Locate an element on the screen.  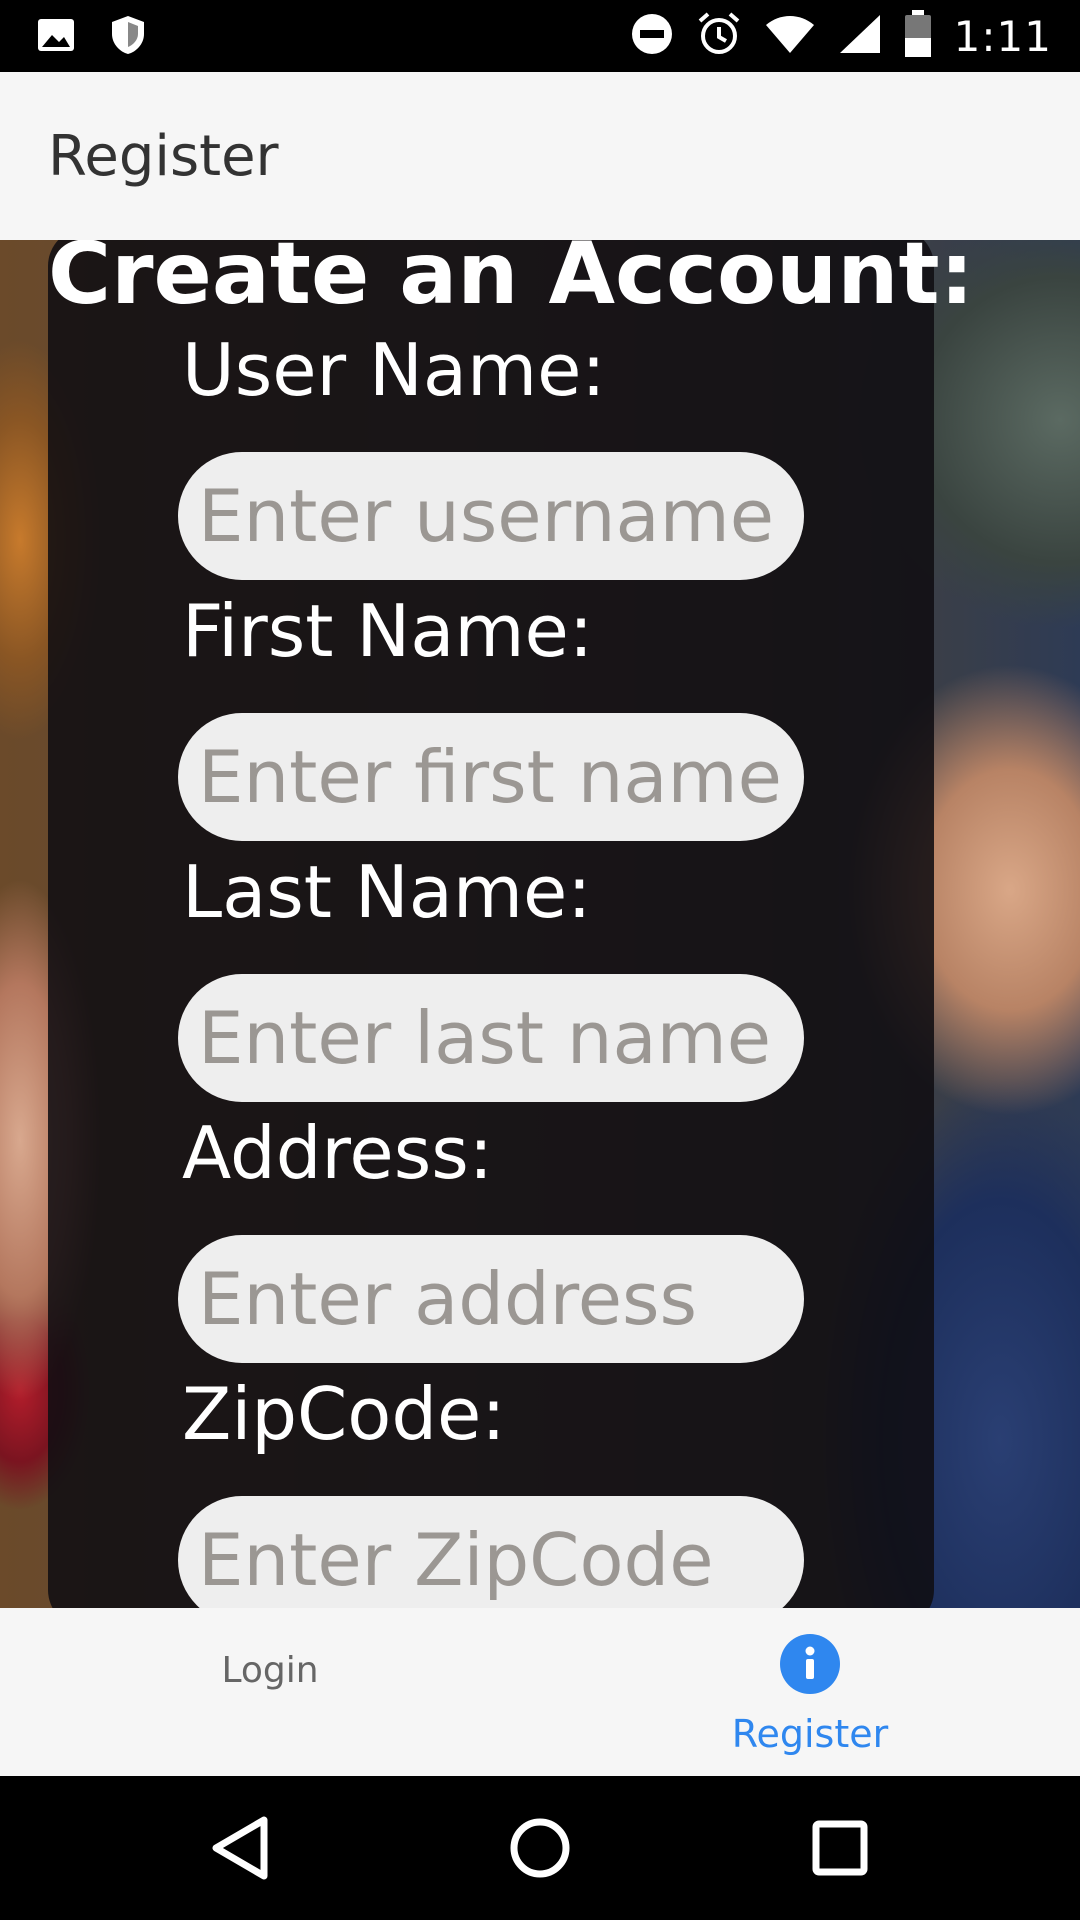
image-icon is located at coordinates (56, 37).